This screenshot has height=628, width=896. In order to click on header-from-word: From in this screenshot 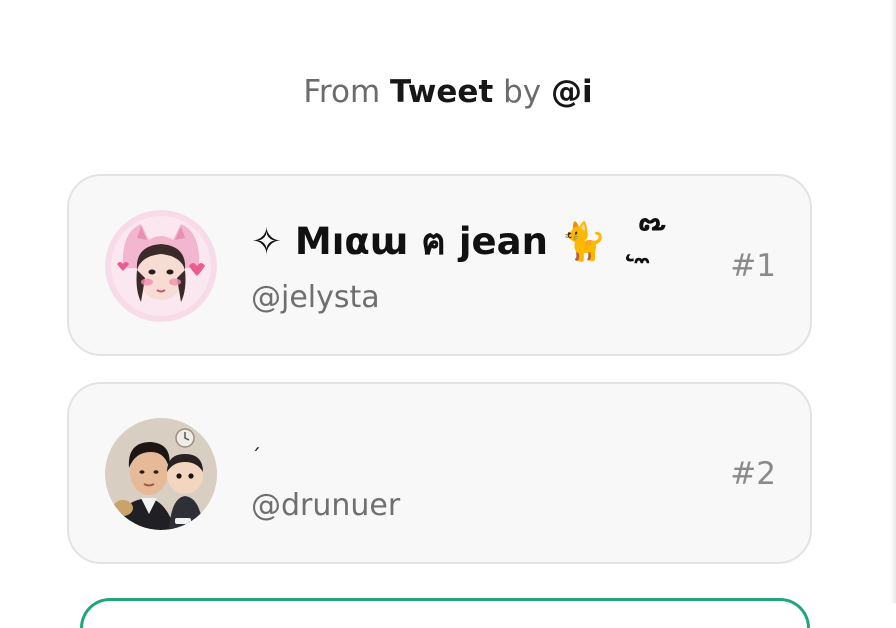, I will do `click(342, 92)`.